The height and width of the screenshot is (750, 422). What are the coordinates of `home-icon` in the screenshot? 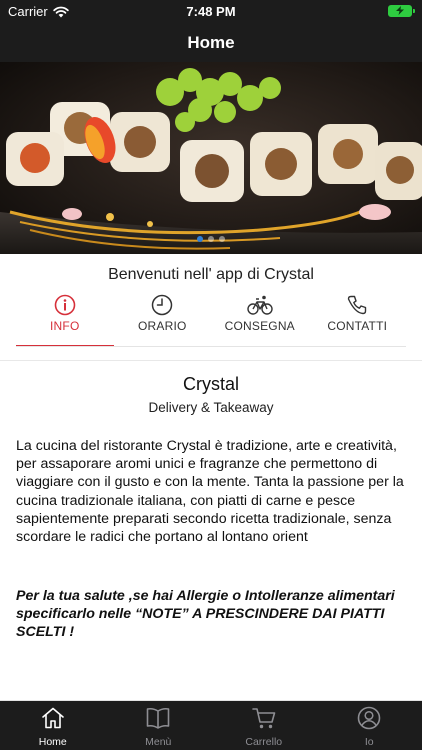 It's located at (52, 718).